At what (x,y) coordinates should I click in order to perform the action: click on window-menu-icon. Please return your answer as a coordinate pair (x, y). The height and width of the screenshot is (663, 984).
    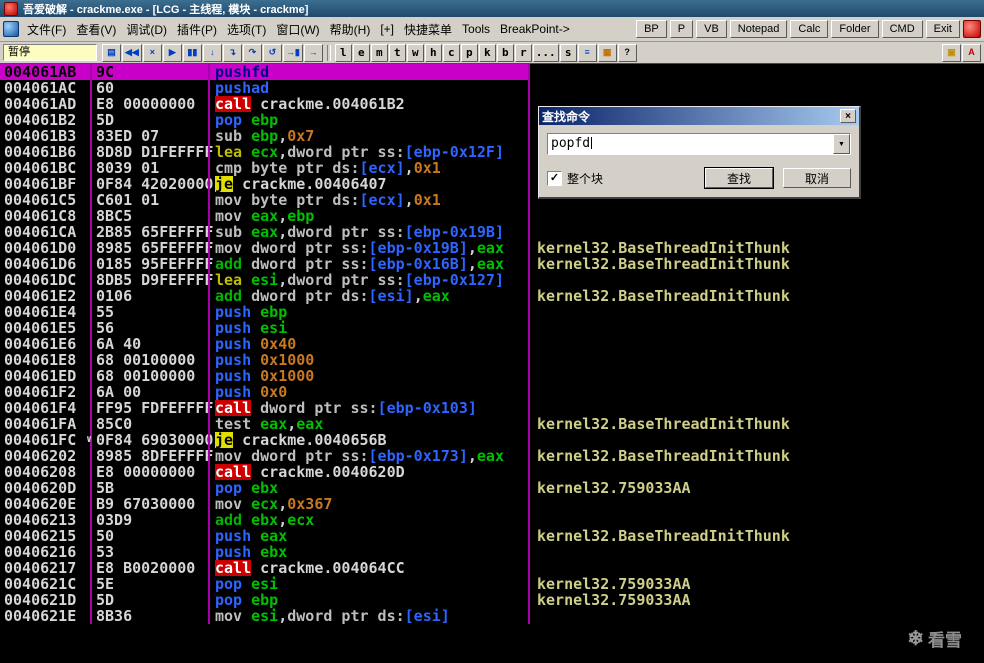
    Looking at the image, I should click on (11, 29).